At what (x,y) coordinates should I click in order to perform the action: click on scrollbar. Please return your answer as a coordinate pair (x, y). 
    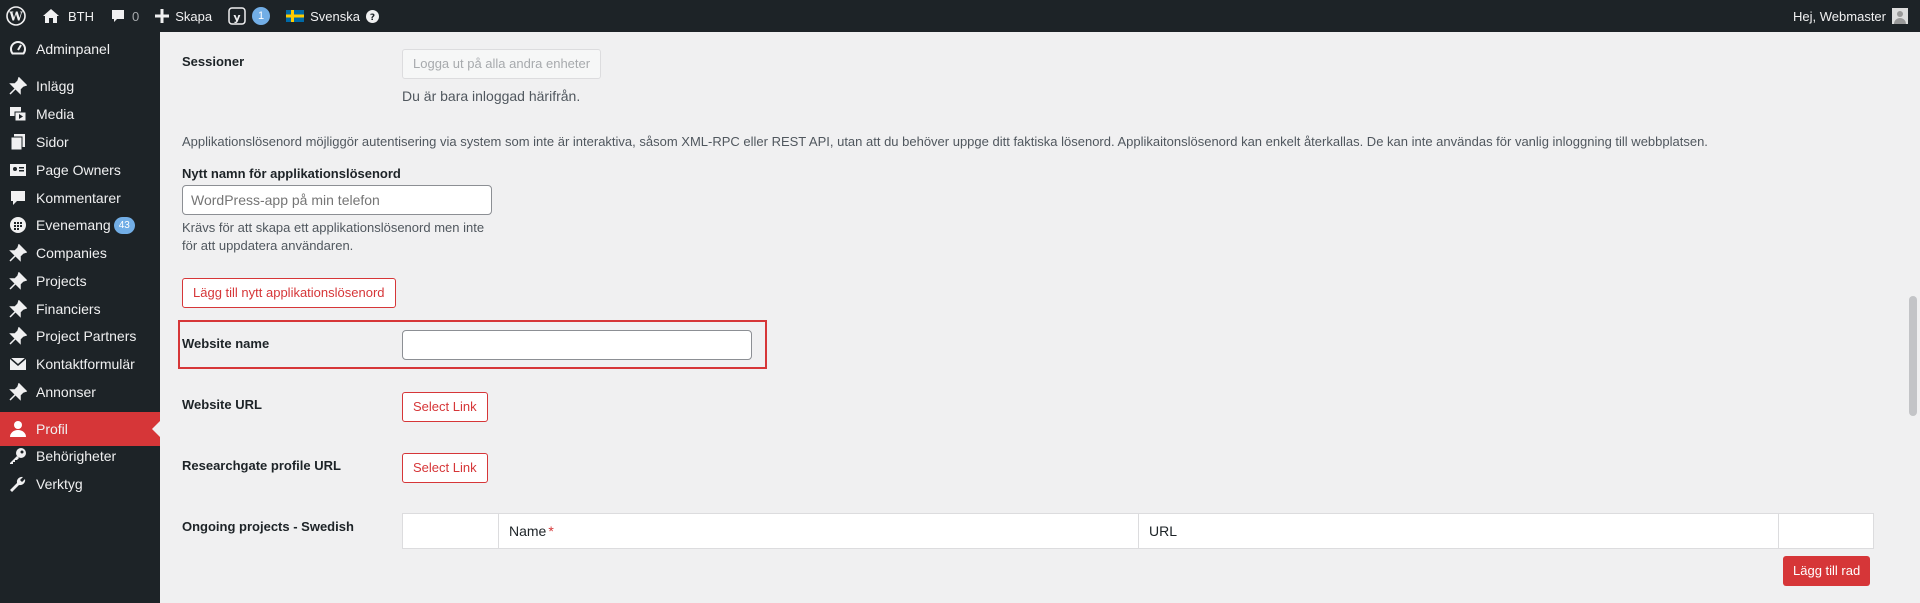
    Looking at the image, I should click on (1912, 317).